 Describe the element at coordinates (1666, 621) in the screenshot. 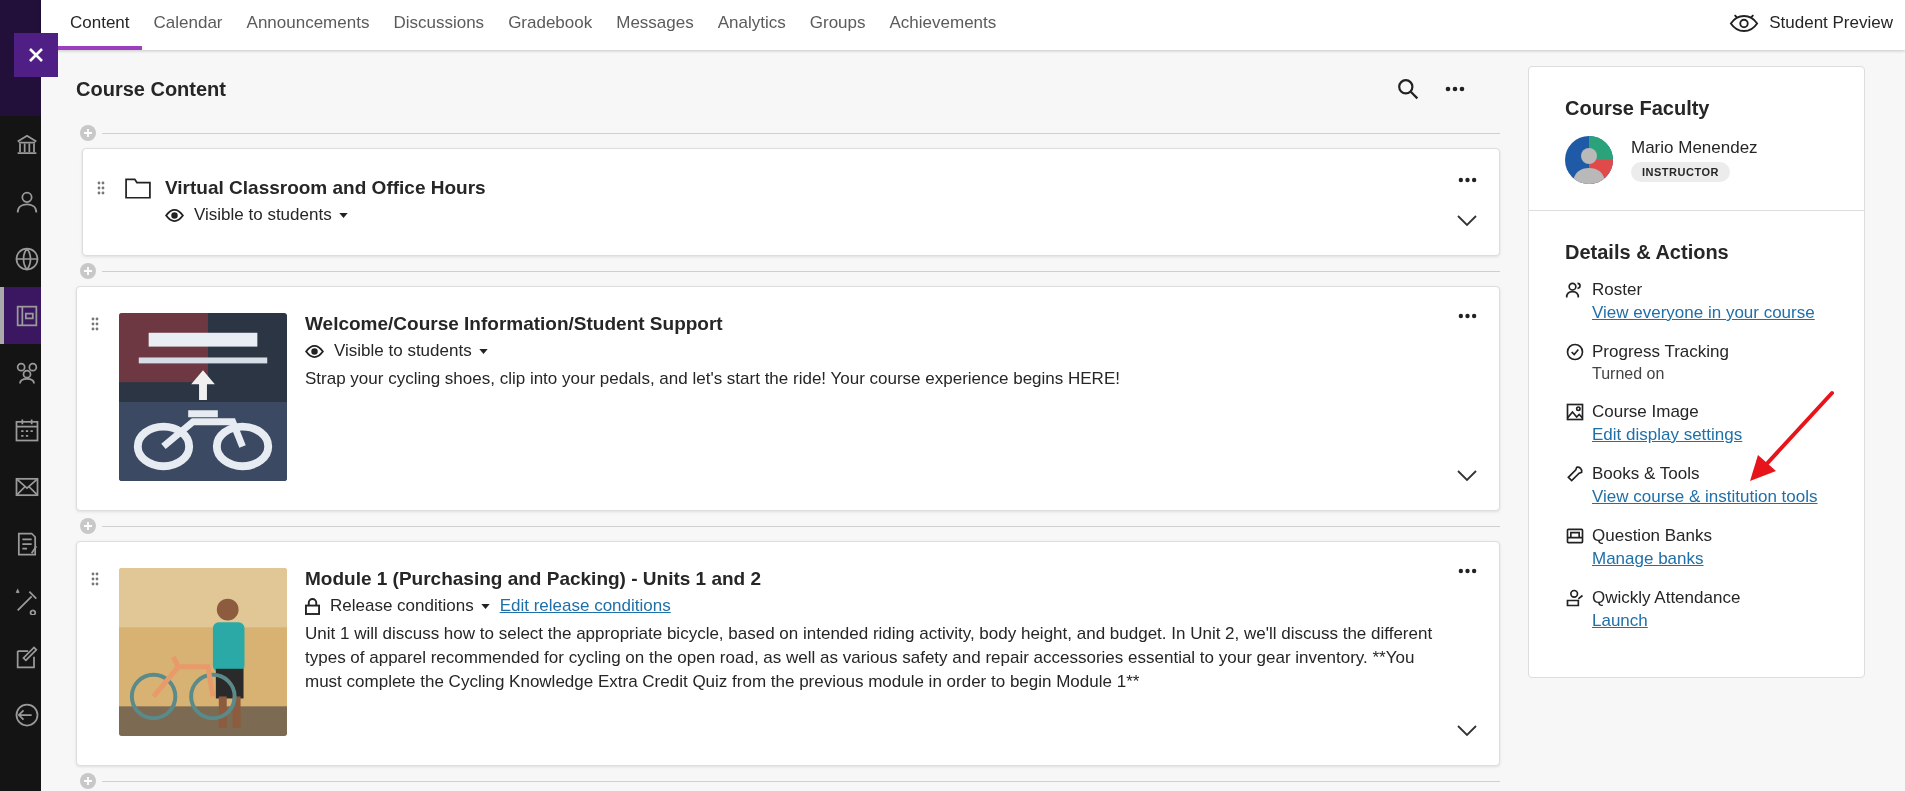

I see `detail-link: Launch` at that location.